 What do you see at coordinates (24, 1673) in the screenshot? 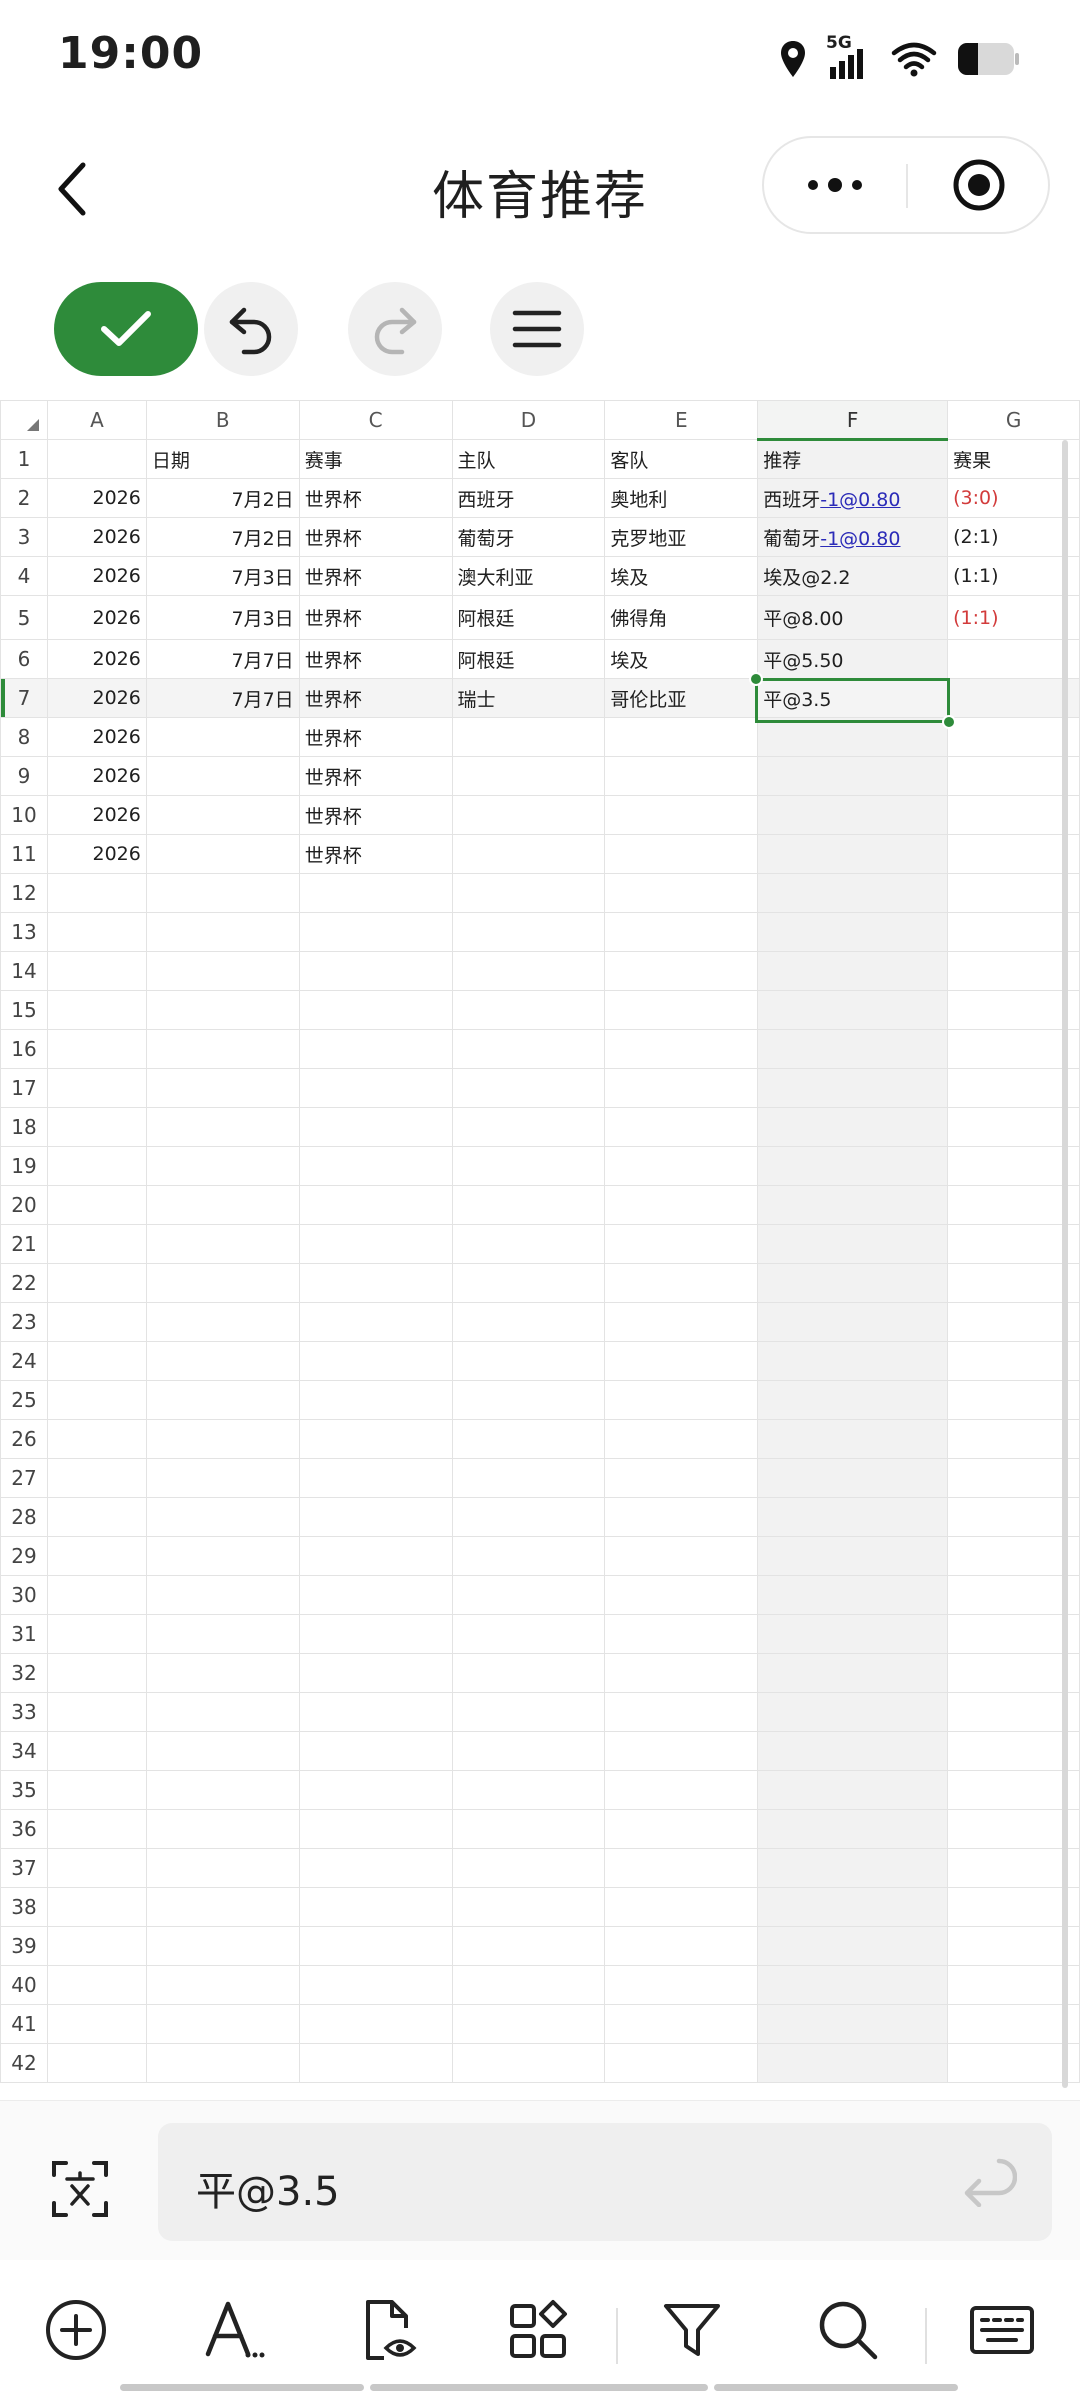
I see `row-header: 32` at bounding box center [24, 1673].